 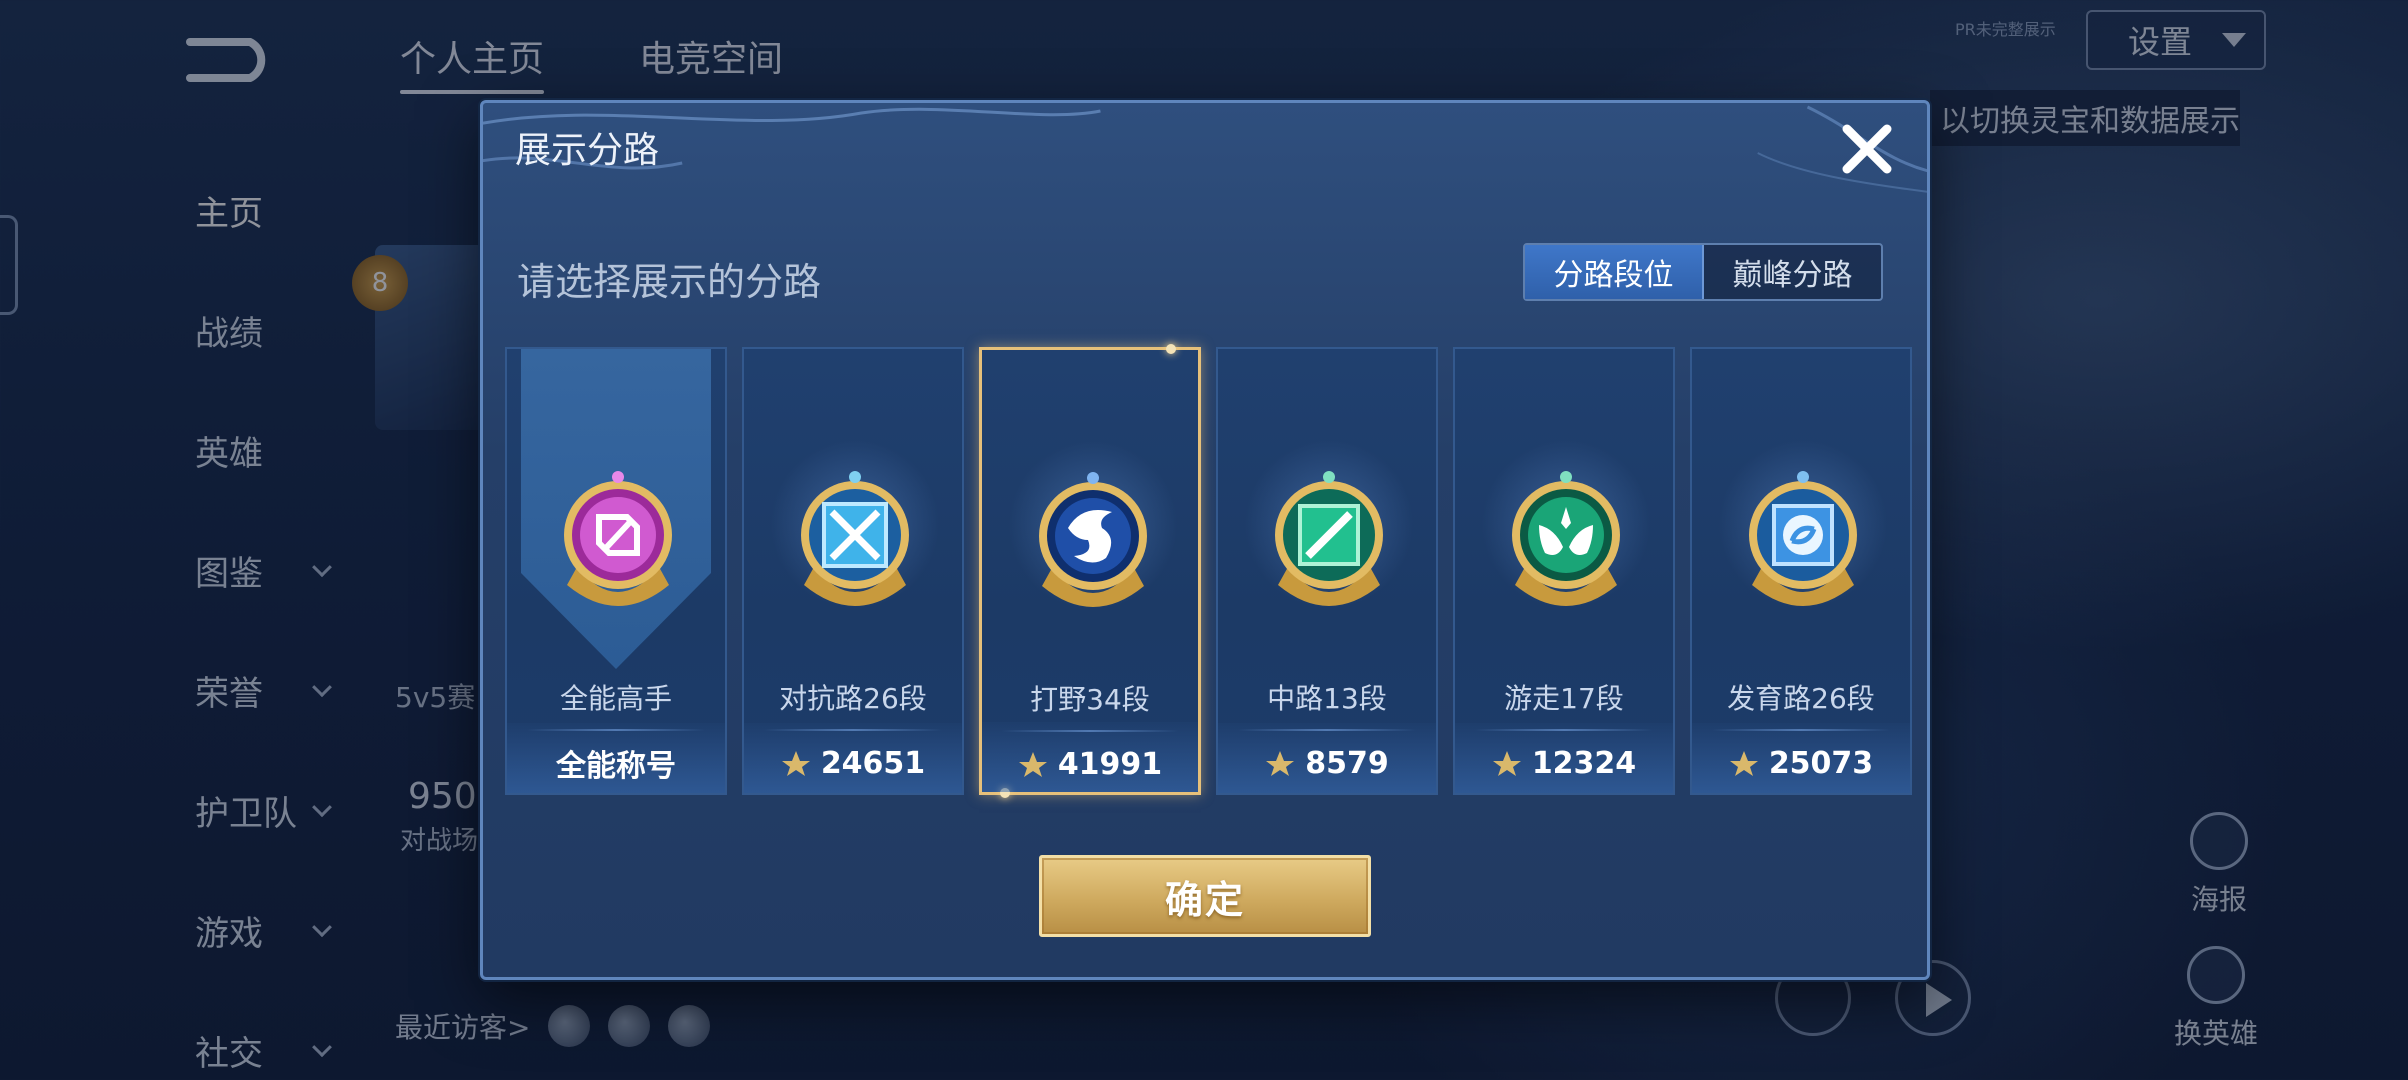 I want to click on sidebar-item-label: 游戏, so click(x=229, y=933).